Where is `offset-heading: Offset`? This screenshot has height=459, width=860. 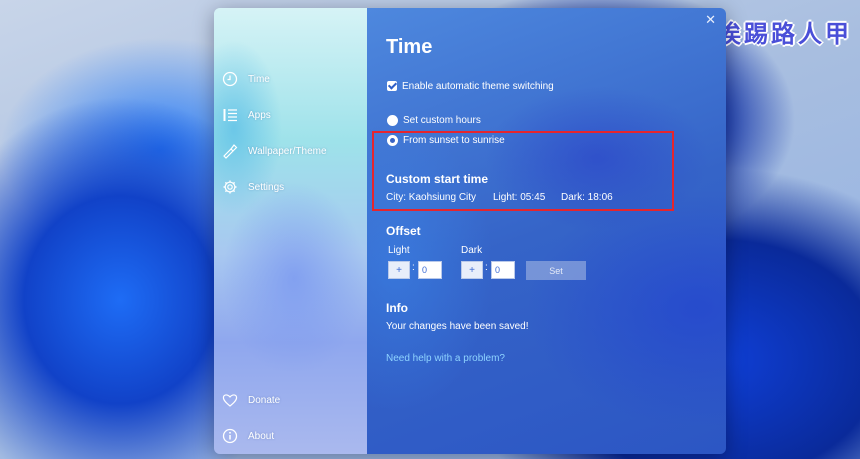
offset-heading: Offset is located at coordinates (403, 231).